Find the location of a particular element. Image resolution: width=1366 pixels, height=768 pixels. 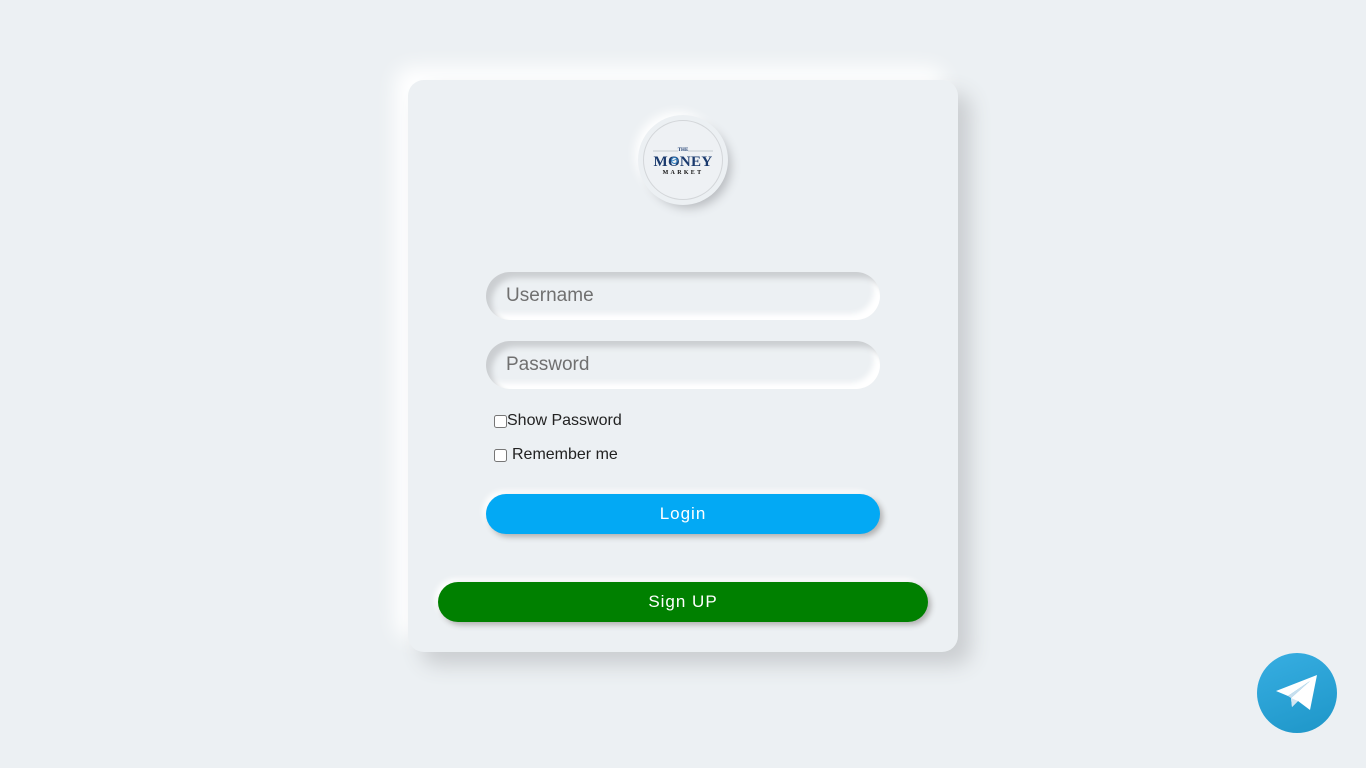

signup-button: Sign UP is located at coordinates (683, 602).